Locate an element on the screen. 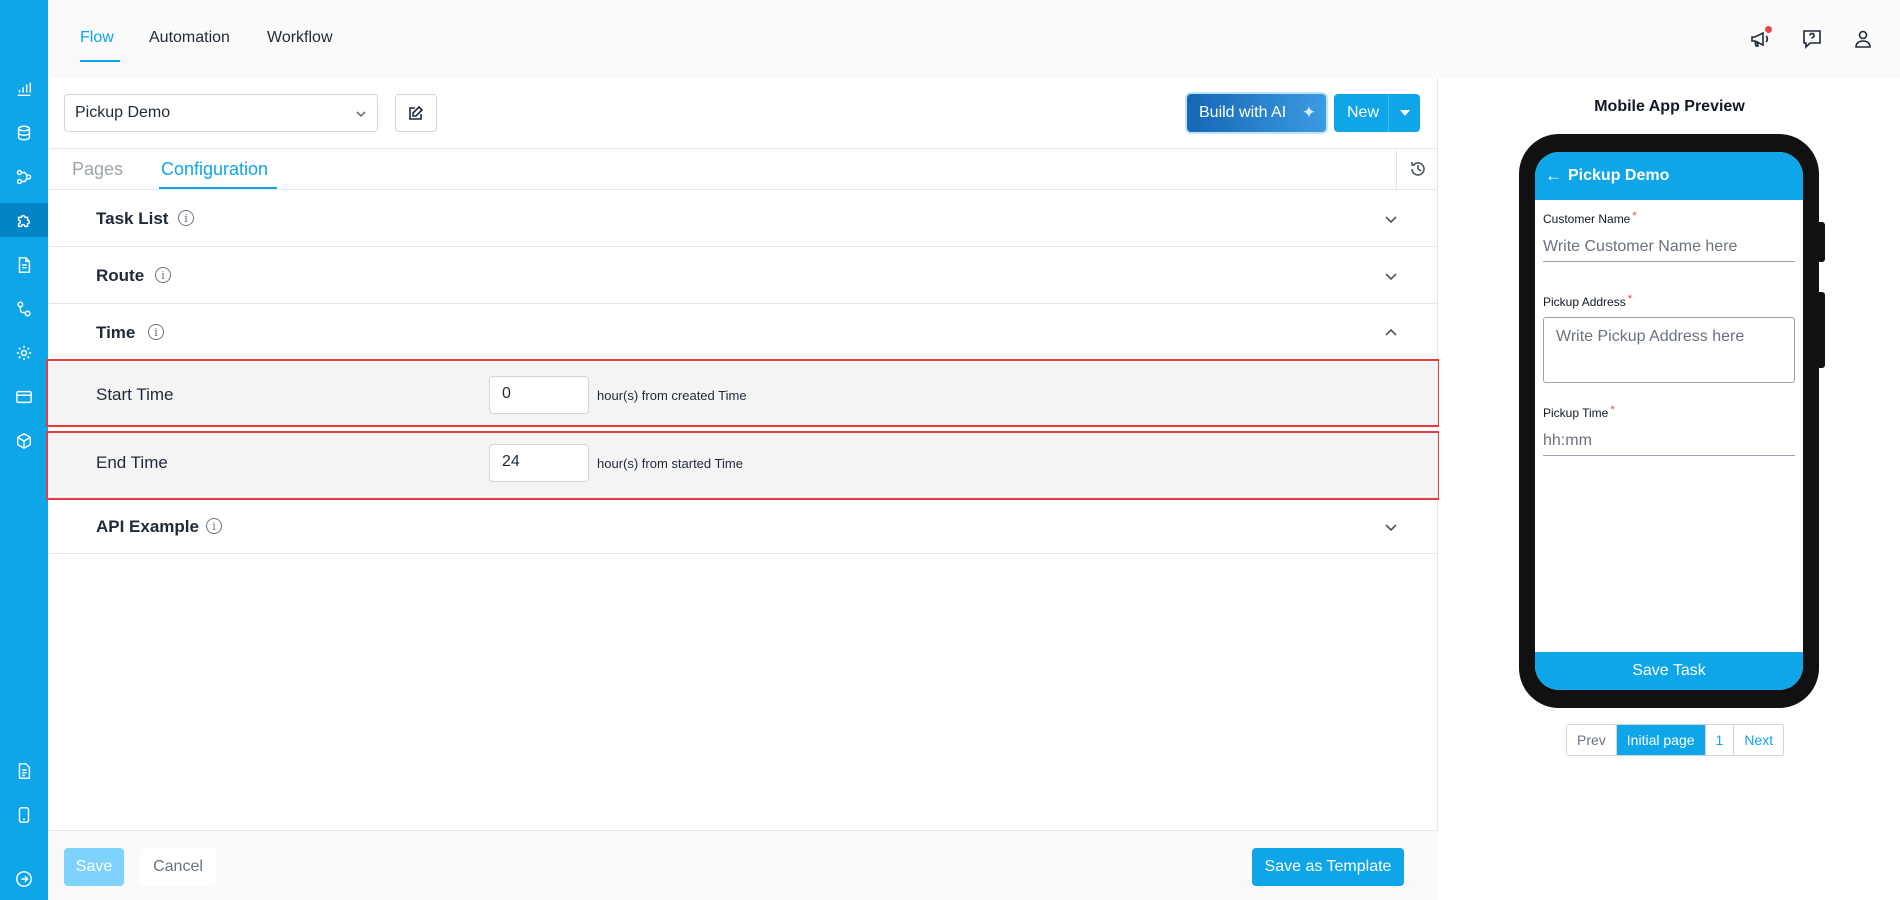 This screenshot has width=1900, height=900. save-task-button: Save Task is located at coordinates (1669, 671).